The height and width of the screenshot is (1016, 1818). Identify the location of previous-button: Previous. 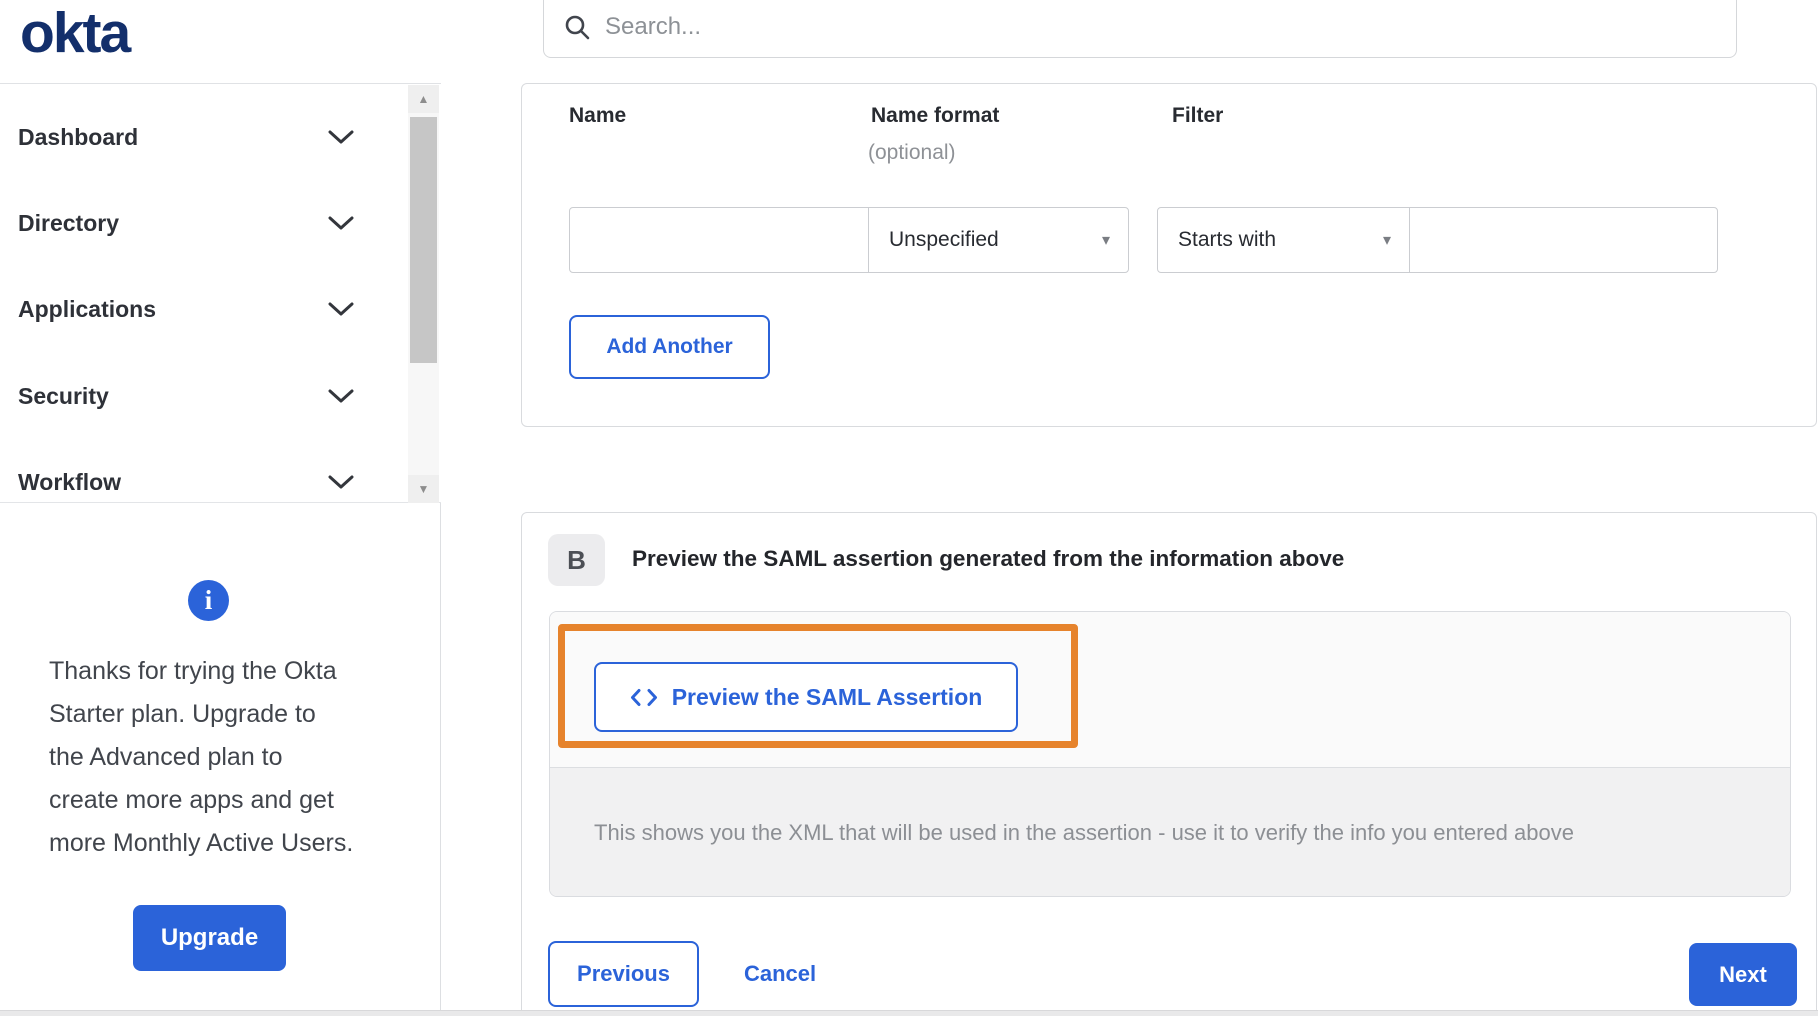
(623, 974).